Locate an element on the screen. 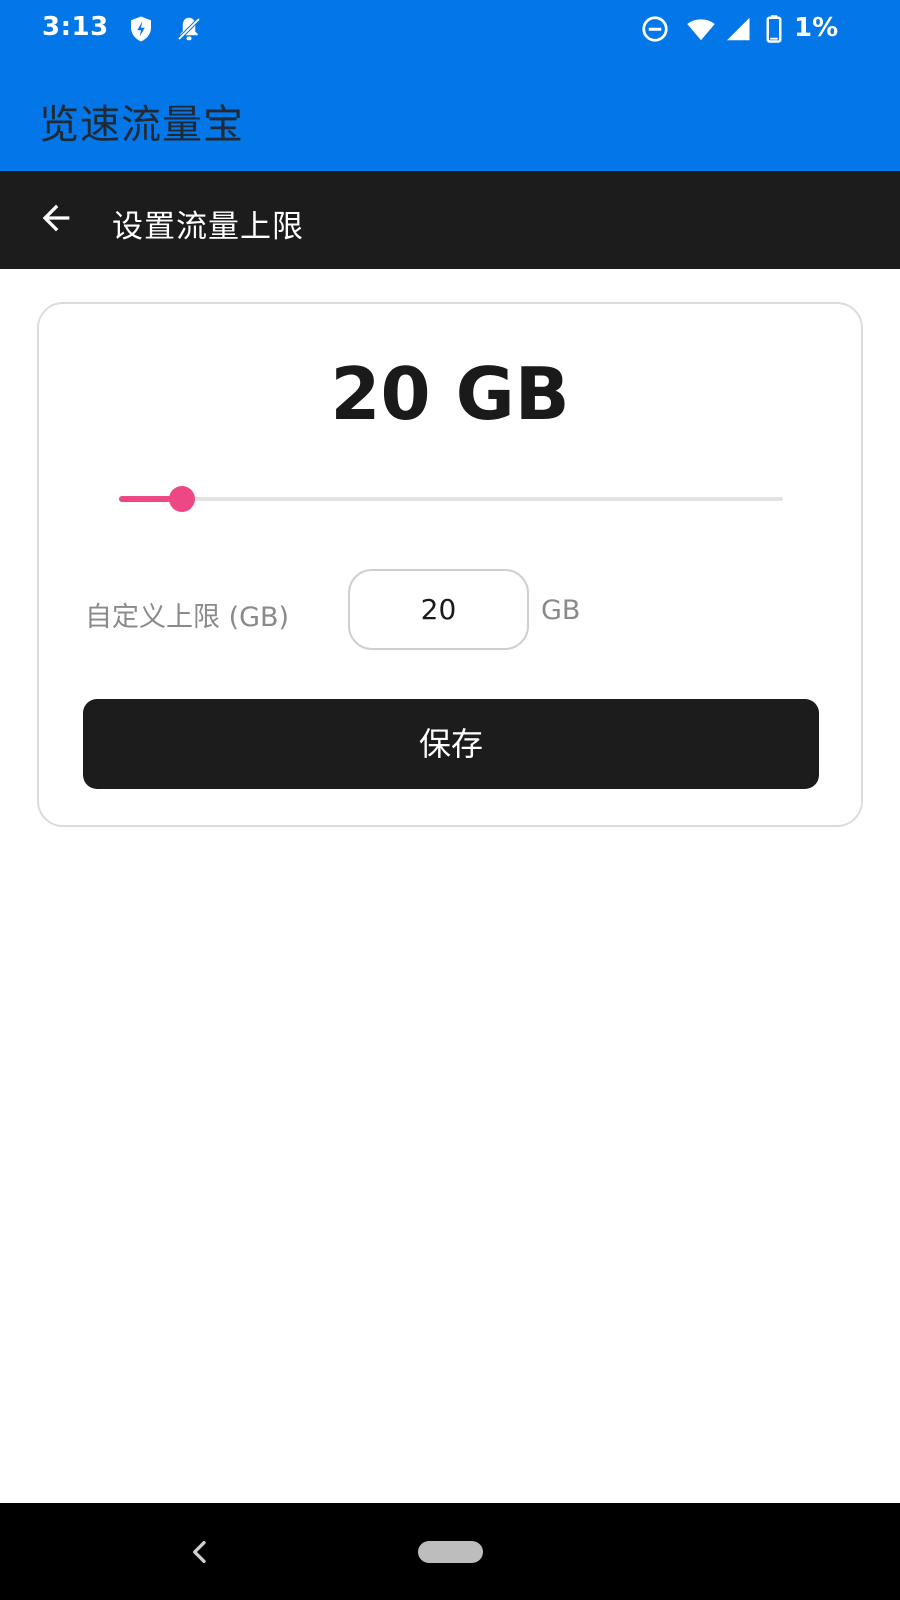  nav-back-icon is located at coordinates (200, 1552).